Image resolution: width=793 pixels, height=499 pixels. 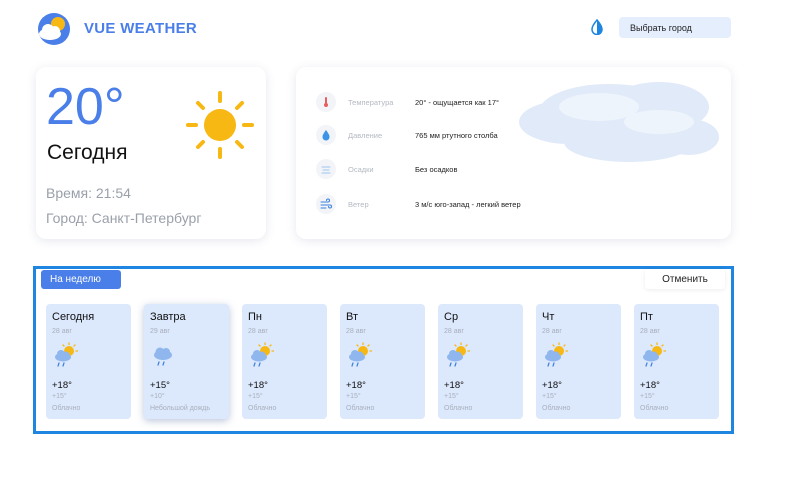 What do you see at coordinates (352, 317) in the screenshot?
I see `day-name: Вт` at bounding box center [352, 317].